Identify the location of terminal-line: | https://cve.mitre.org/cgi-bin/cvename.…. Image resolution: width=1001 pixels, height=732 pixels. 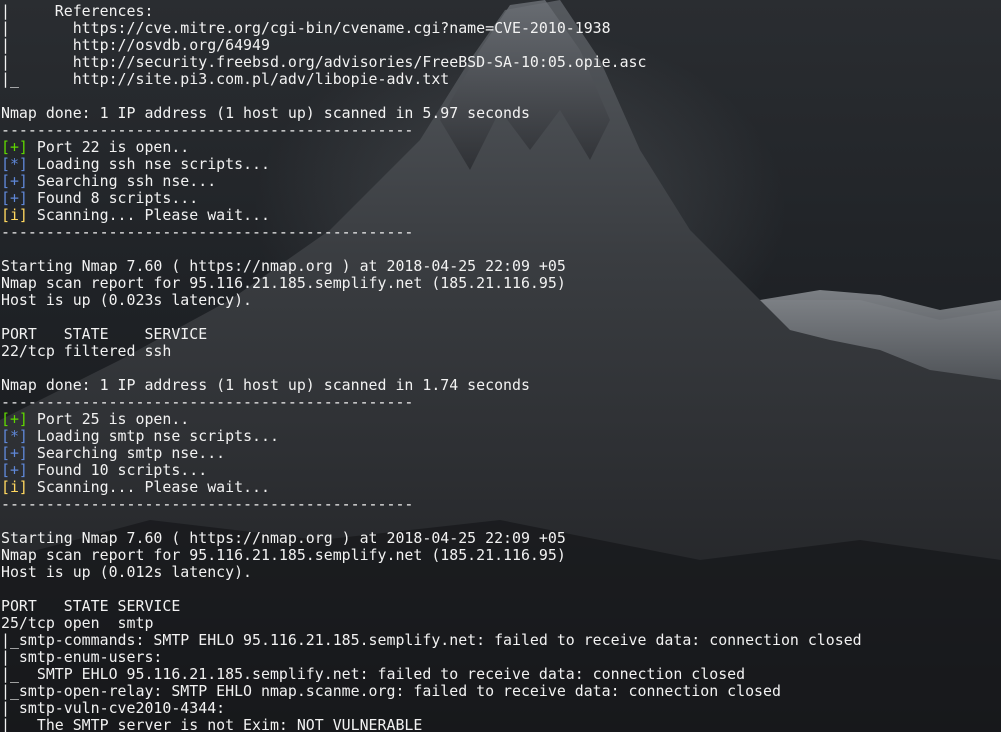
(501, 28).